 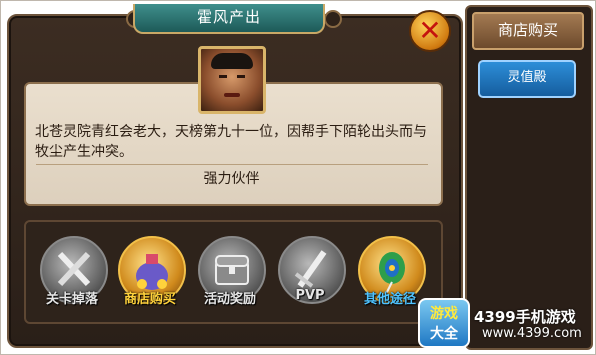 I want to click on watermark-brand: 4399手机游戏, so click(x=525, y=317).